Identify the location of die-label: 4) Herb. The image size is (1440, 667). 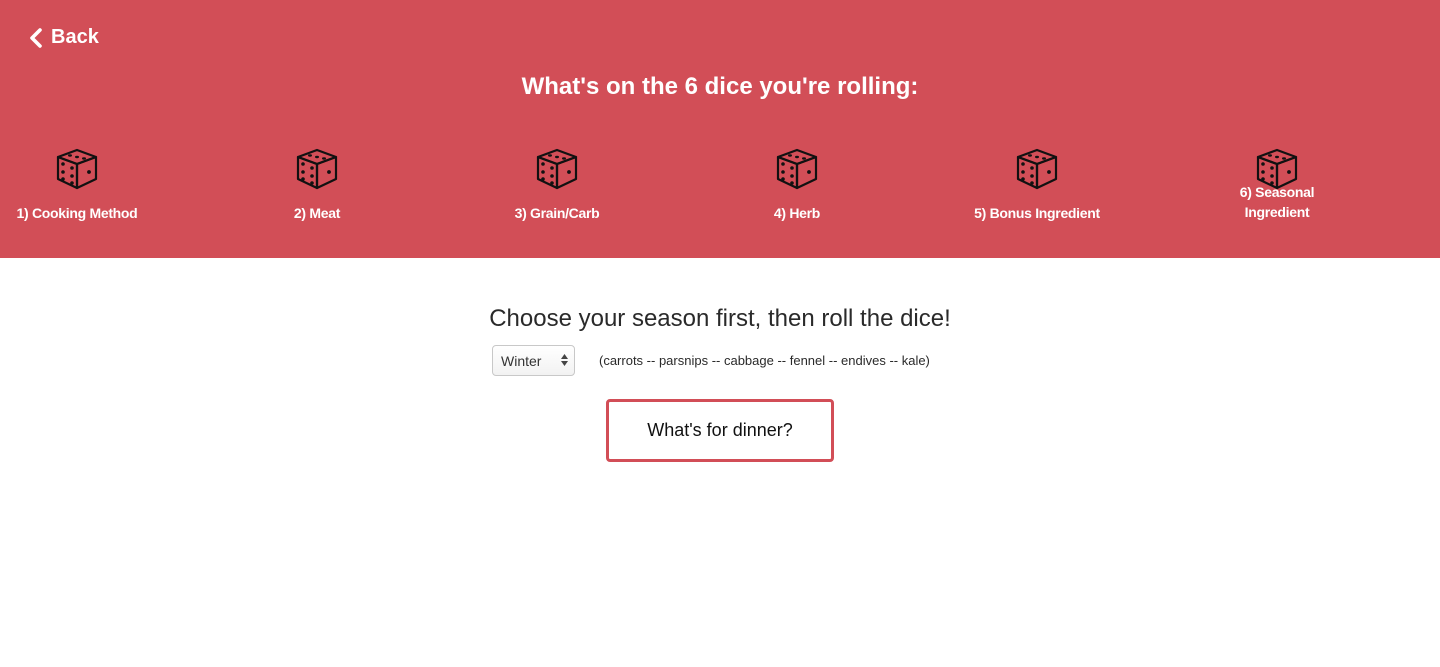
(797, 213).